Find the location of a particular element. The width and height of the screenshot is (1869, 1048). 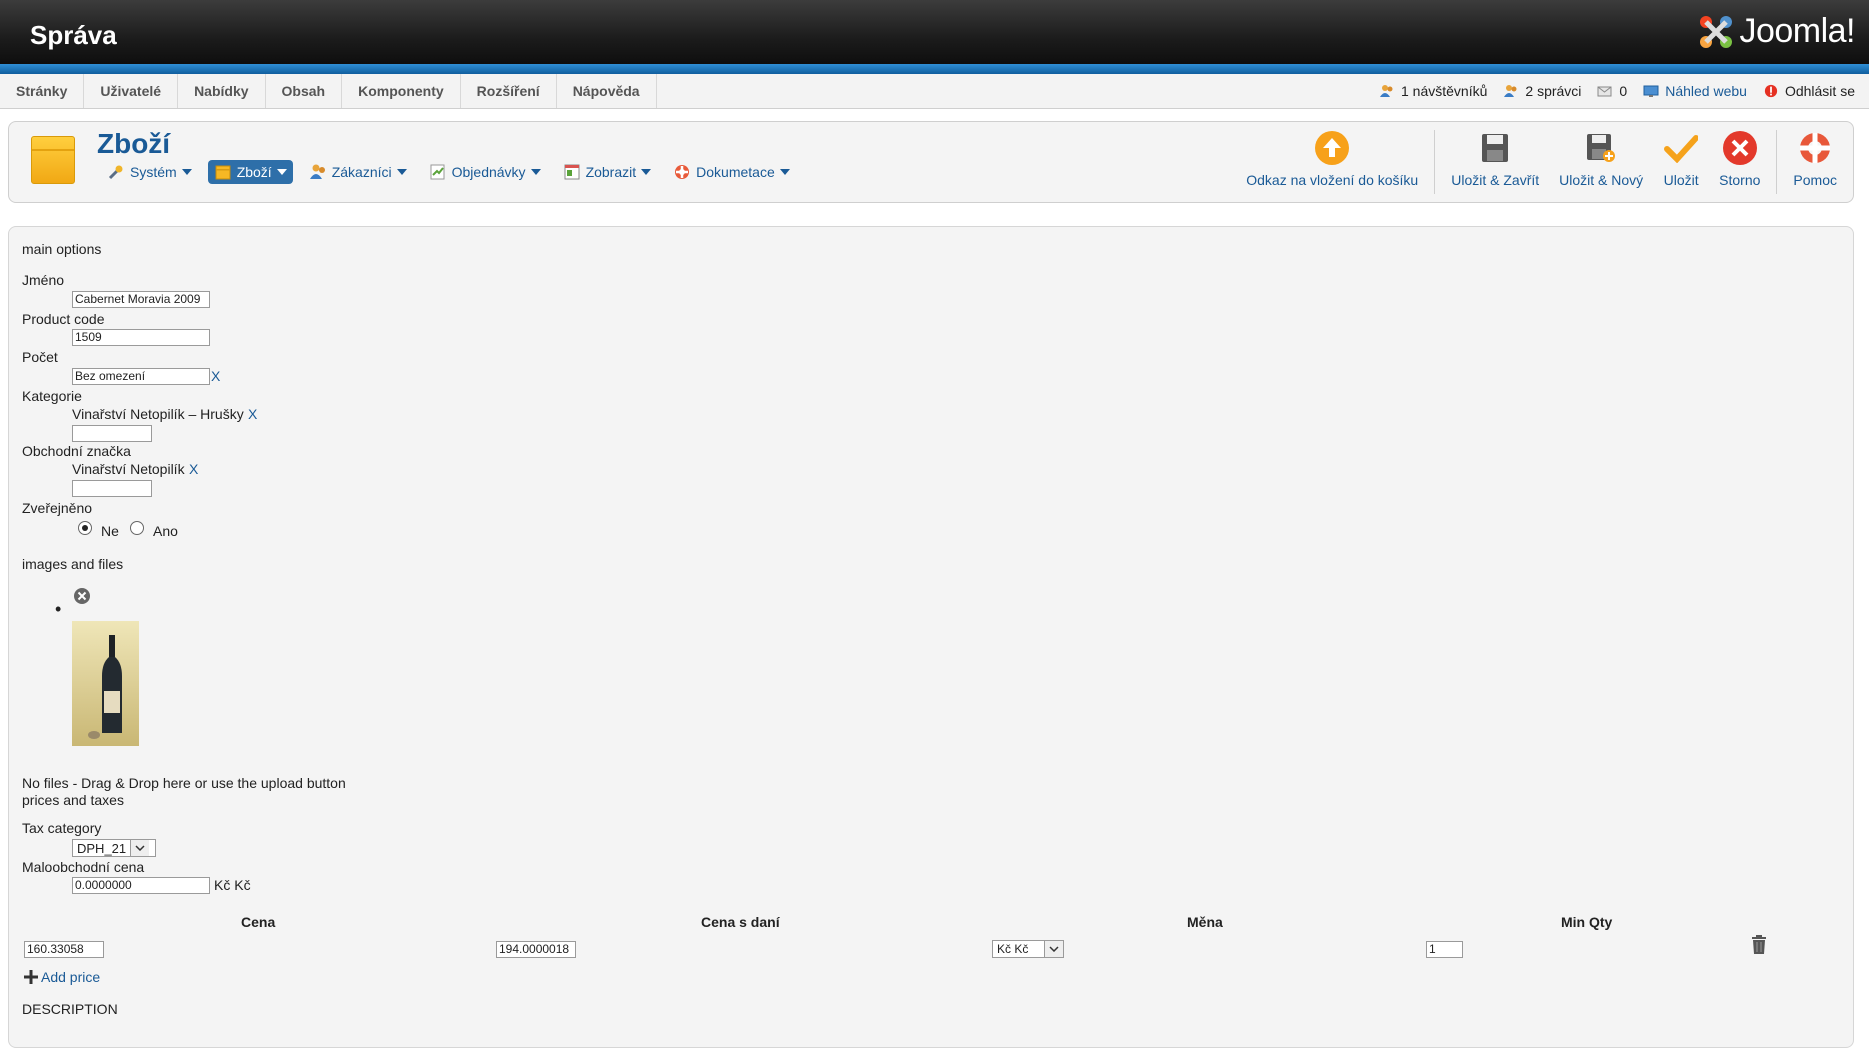

menu-menus: Nabídky is located at coordinates (222, 91).